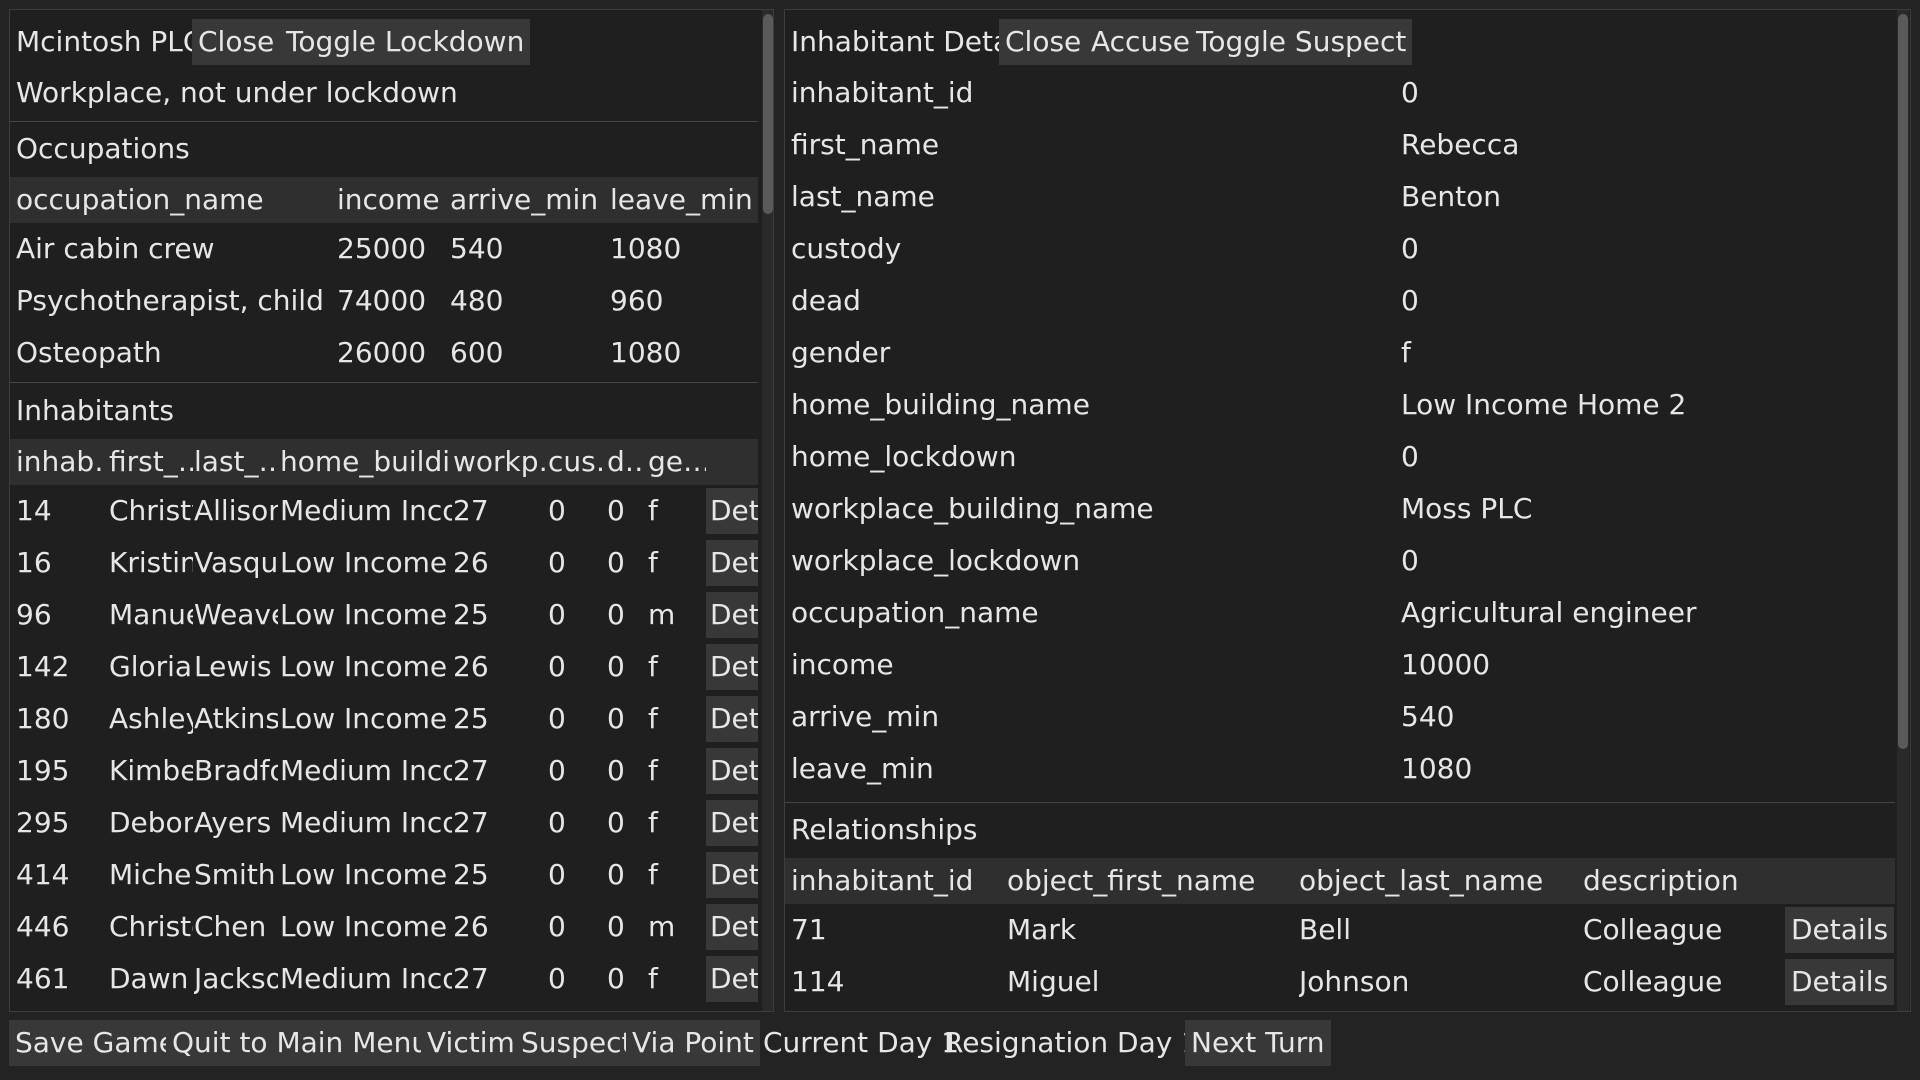 The image size is (1920, 1080). I want to click on table-row: 71 Mark Bell Colleague Details, so click(1340, 930).